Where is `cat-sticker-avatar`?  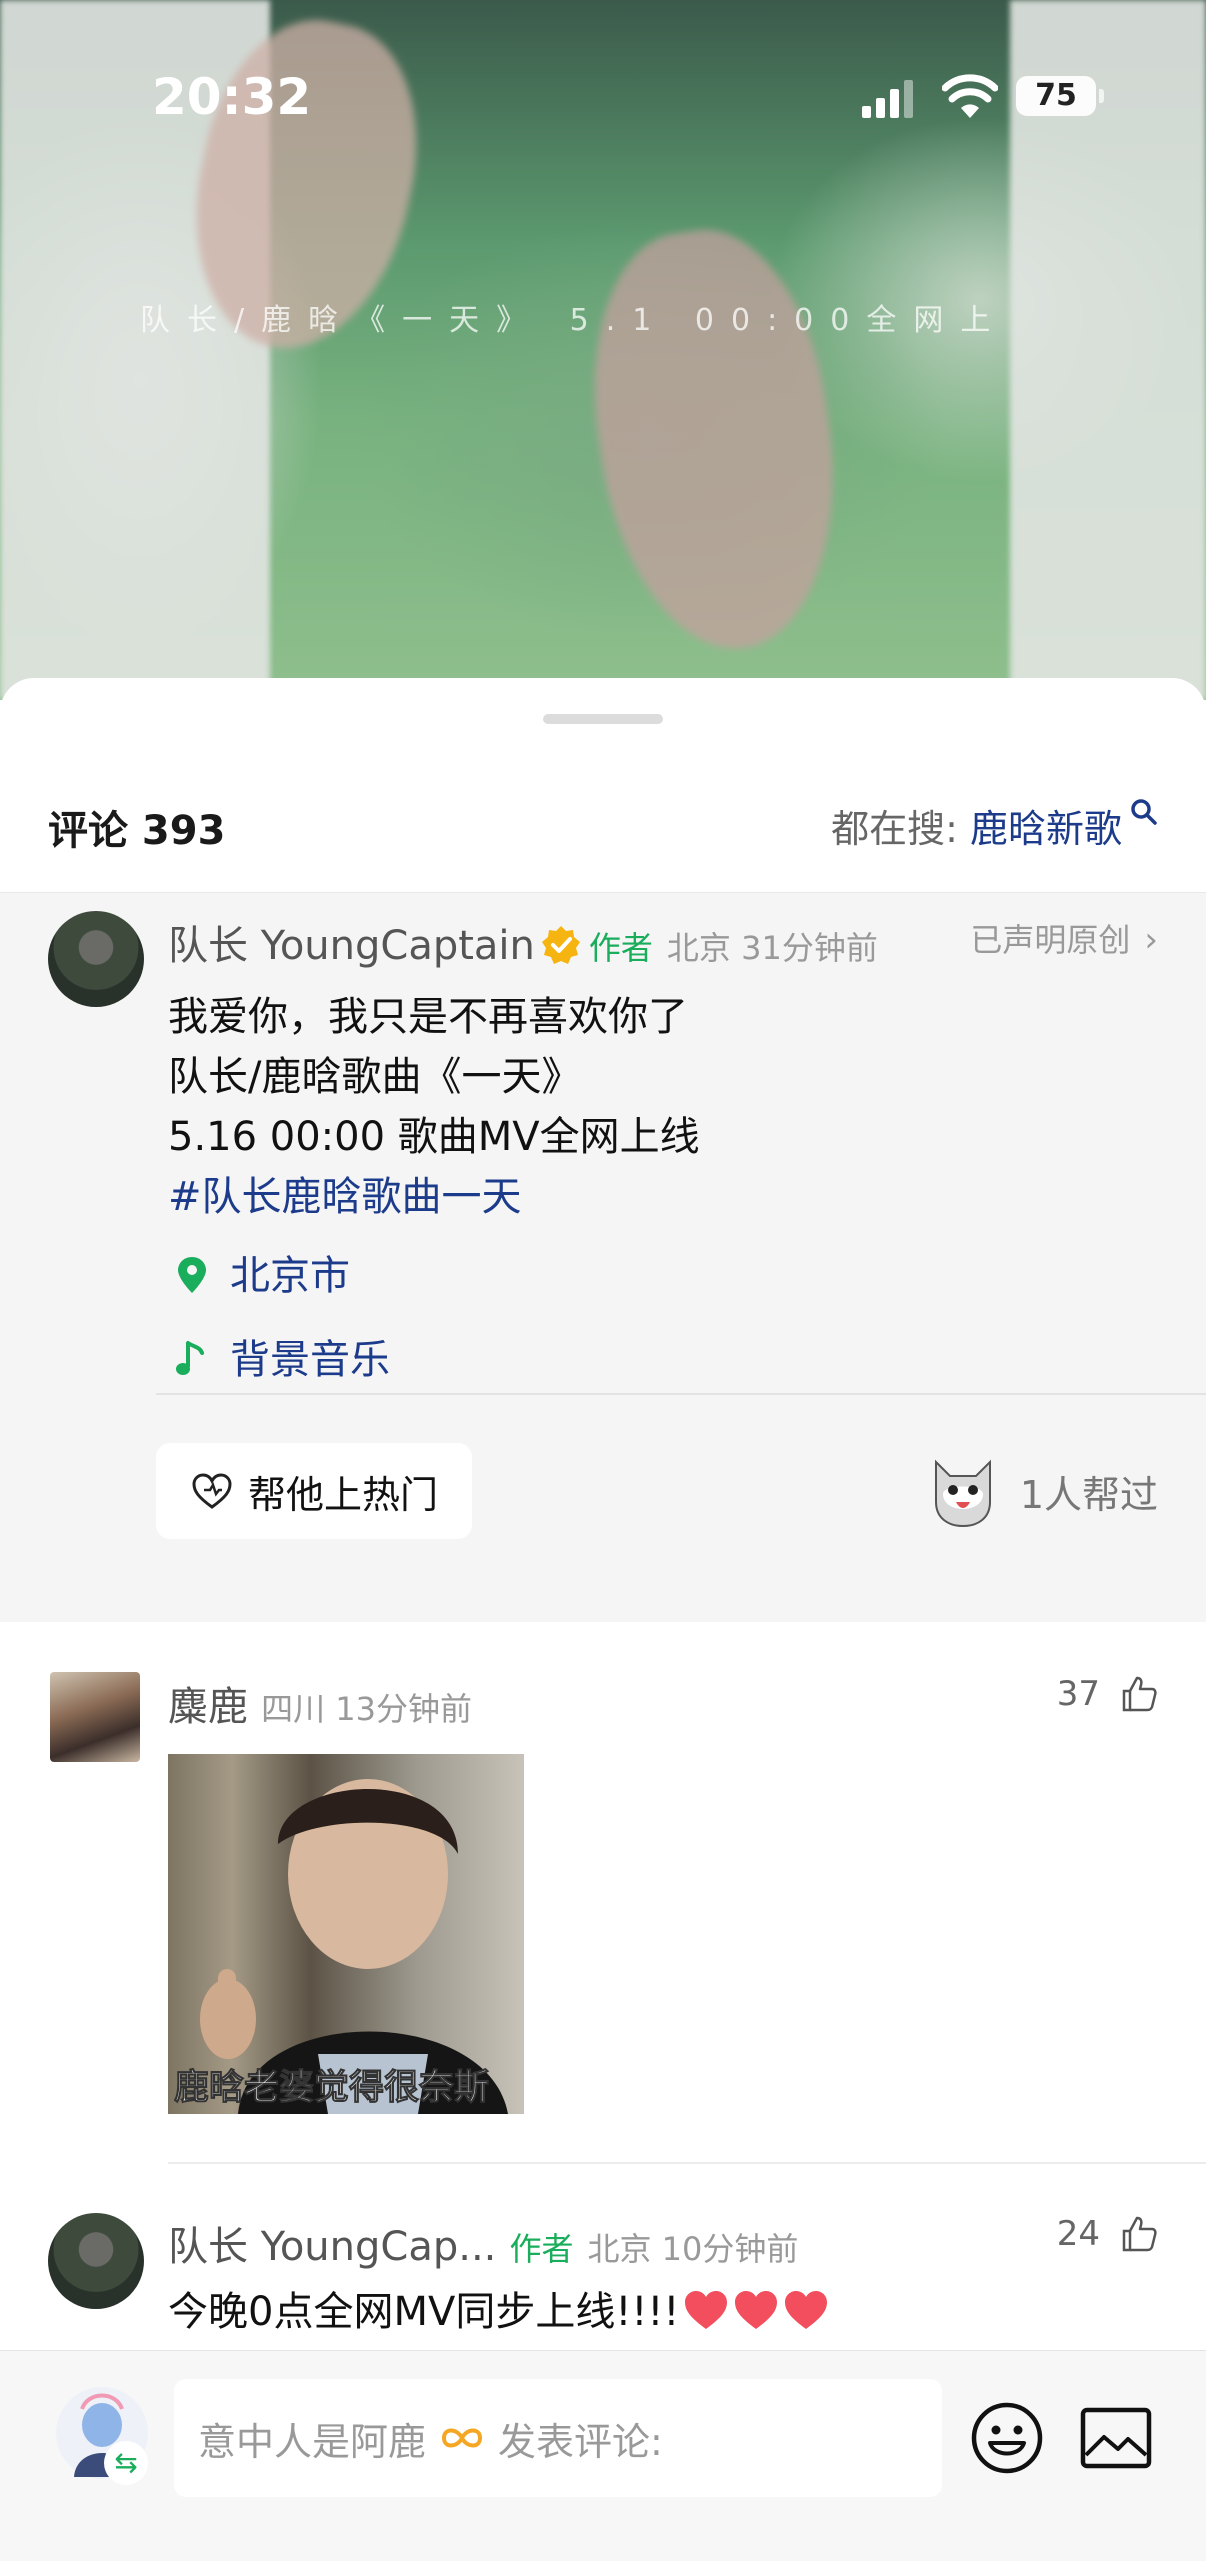
cat-sticker-avatar is located at coordinates (962, 1493).